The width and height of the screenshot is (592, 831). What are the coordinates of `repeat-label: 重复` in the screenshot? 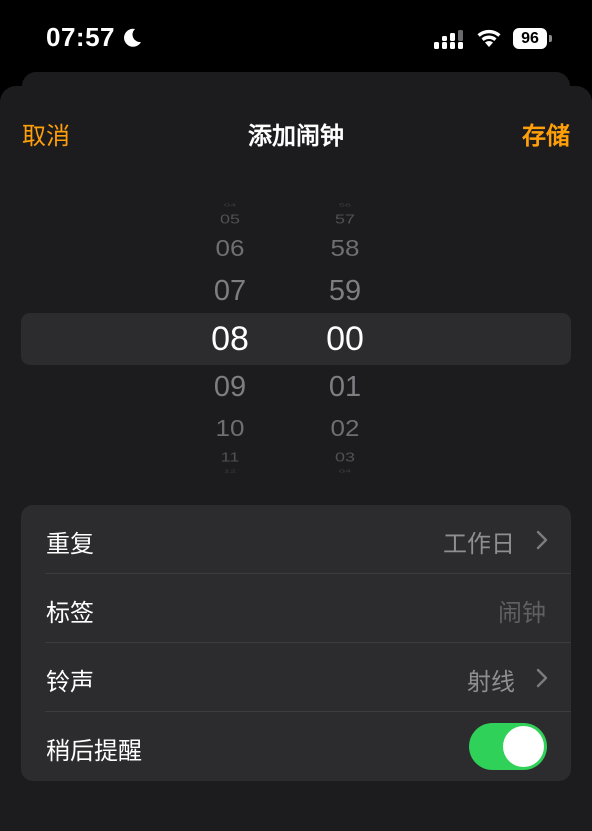 It's located at (70, 544).